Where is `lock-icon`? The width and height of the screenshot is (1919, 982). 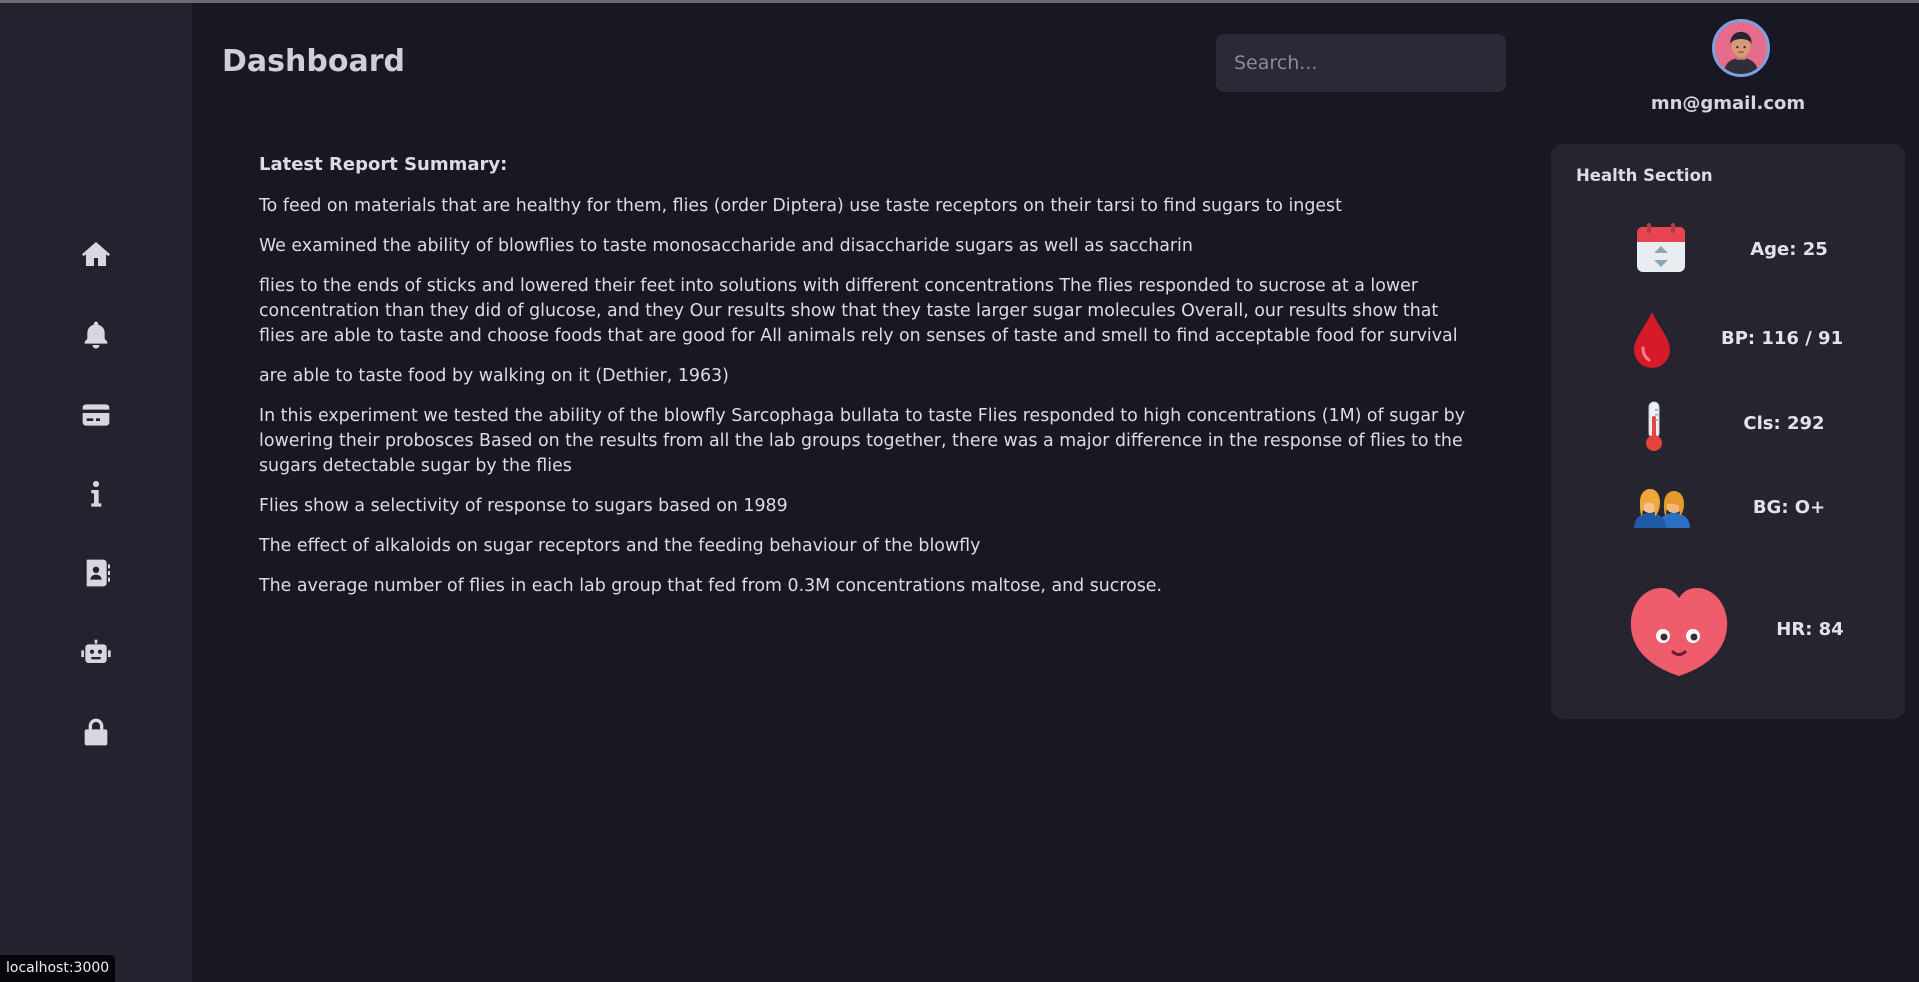
lock-icon is located at coordinates (96, 732).